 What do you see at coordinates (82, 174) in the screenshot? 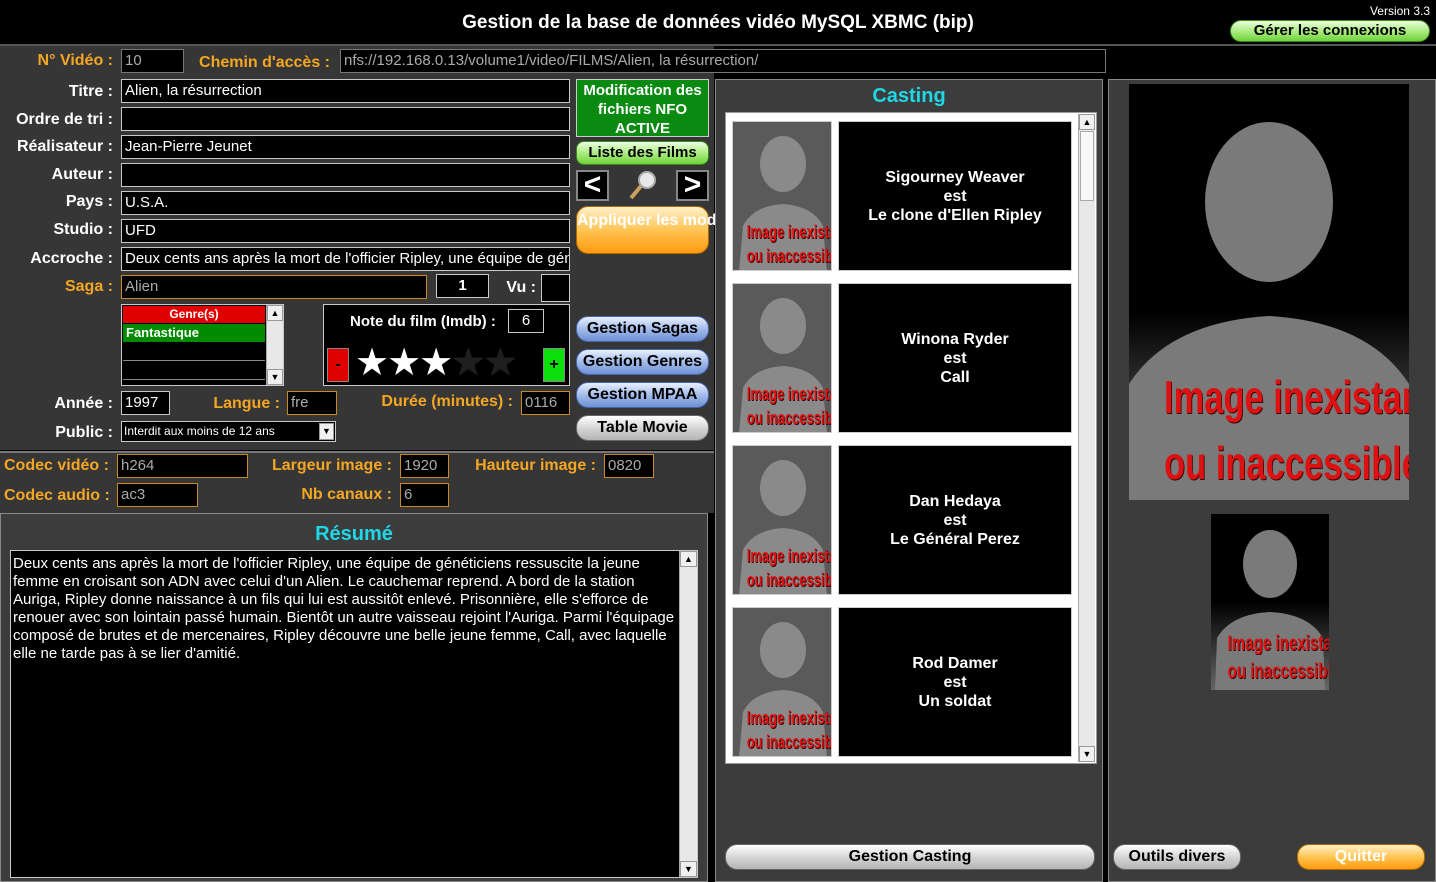
I see `author-label: Auteur :` at bounding box center [82, 174].